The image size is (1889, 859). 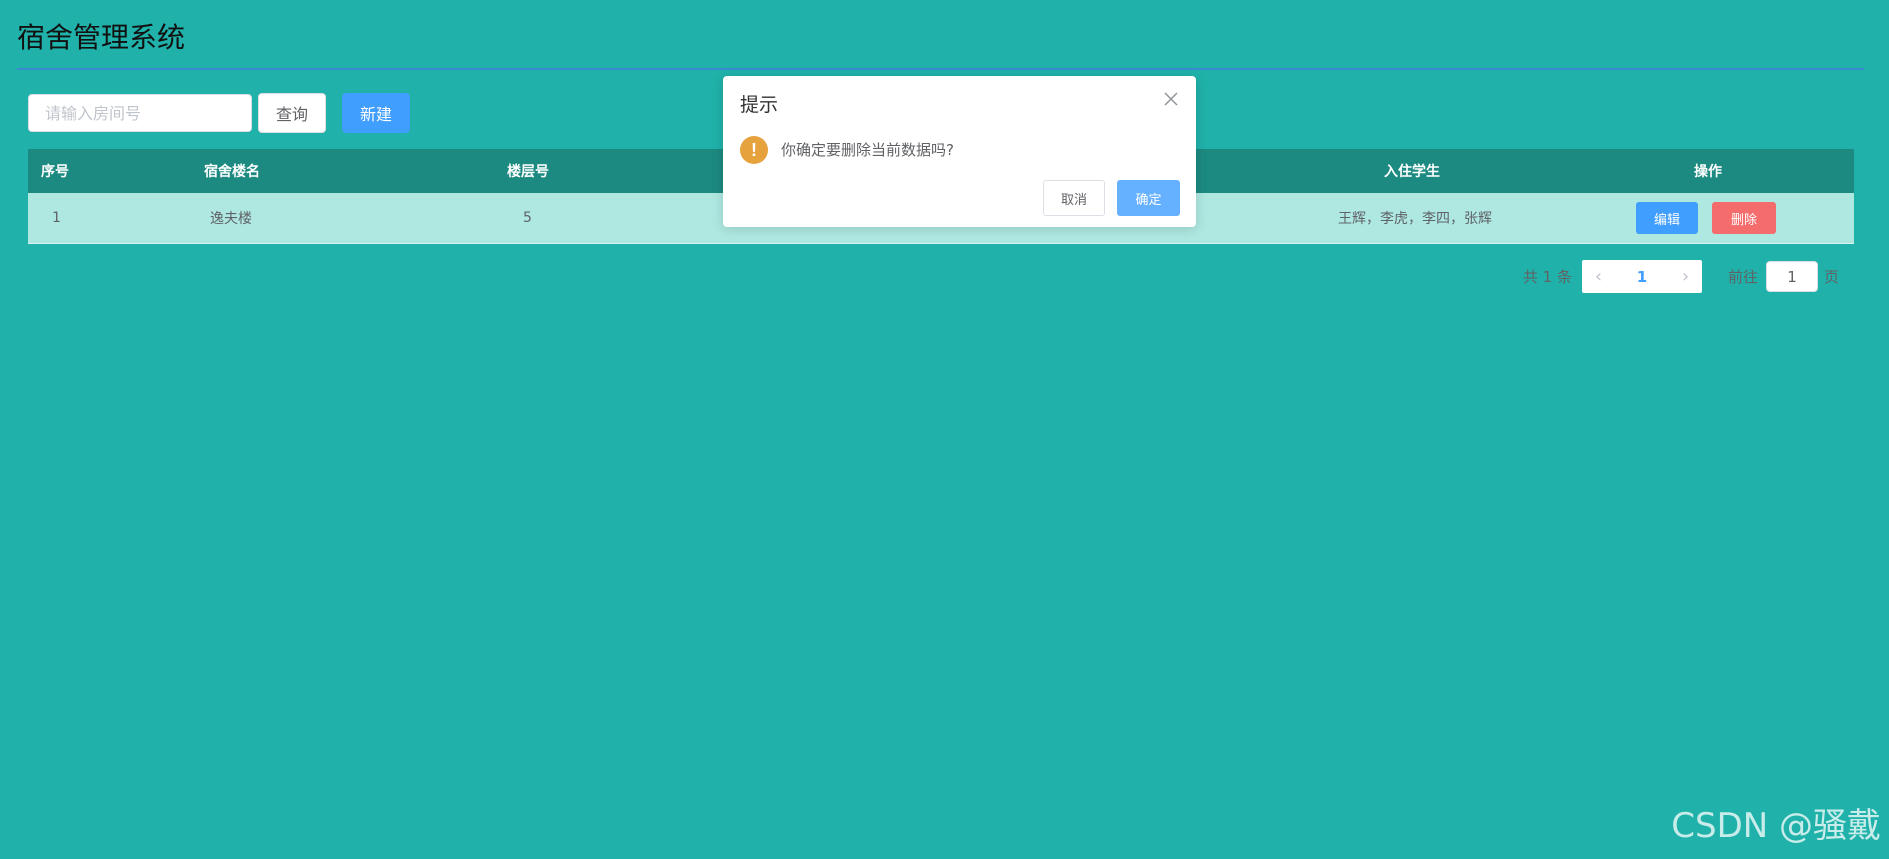 What do you see at coordinates (1074, 198) in the screenshot?
I see `cancel-button: 取消` at bounding box center [1074, 198].